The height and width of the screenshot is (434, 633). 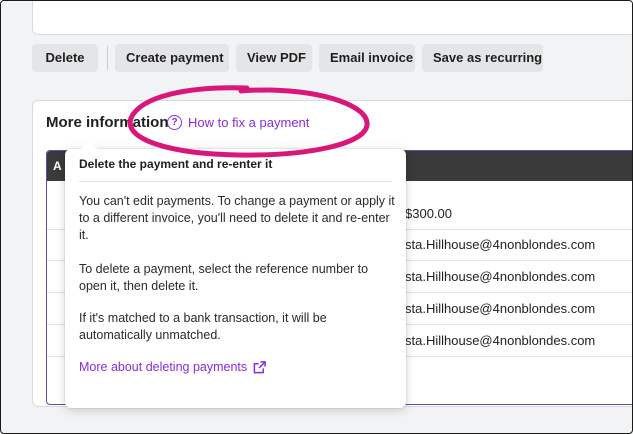 I want to click on email-invoice-button: Email invoice, so click(x=367, y=58).